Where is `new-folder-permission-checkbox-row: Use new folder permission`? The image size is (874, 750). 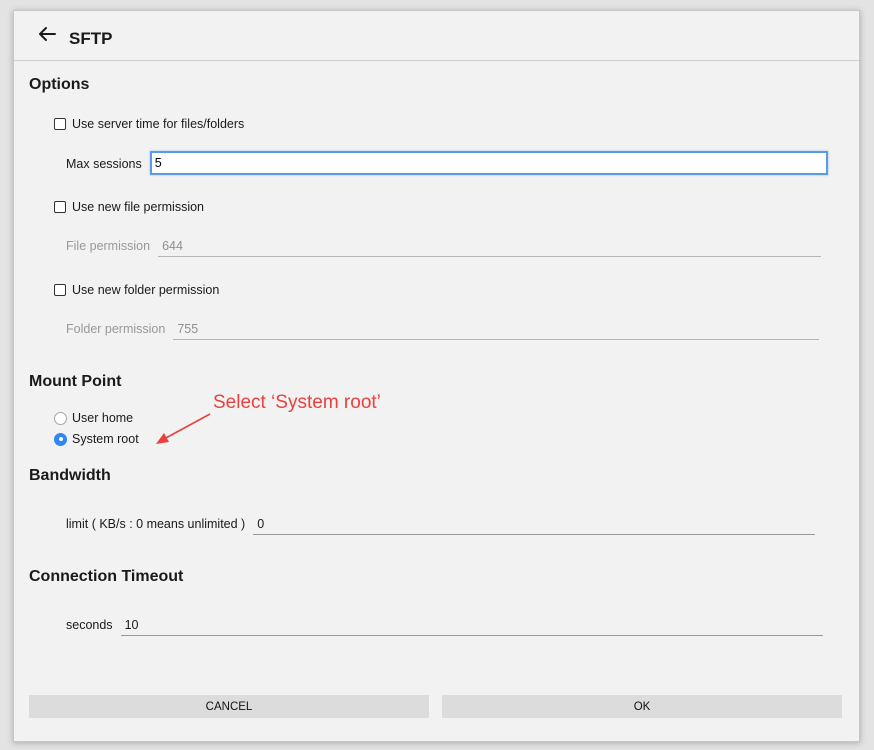 new-folder-permission-checkbox-row: Use new folder permission is located at coordinates (136, 290).